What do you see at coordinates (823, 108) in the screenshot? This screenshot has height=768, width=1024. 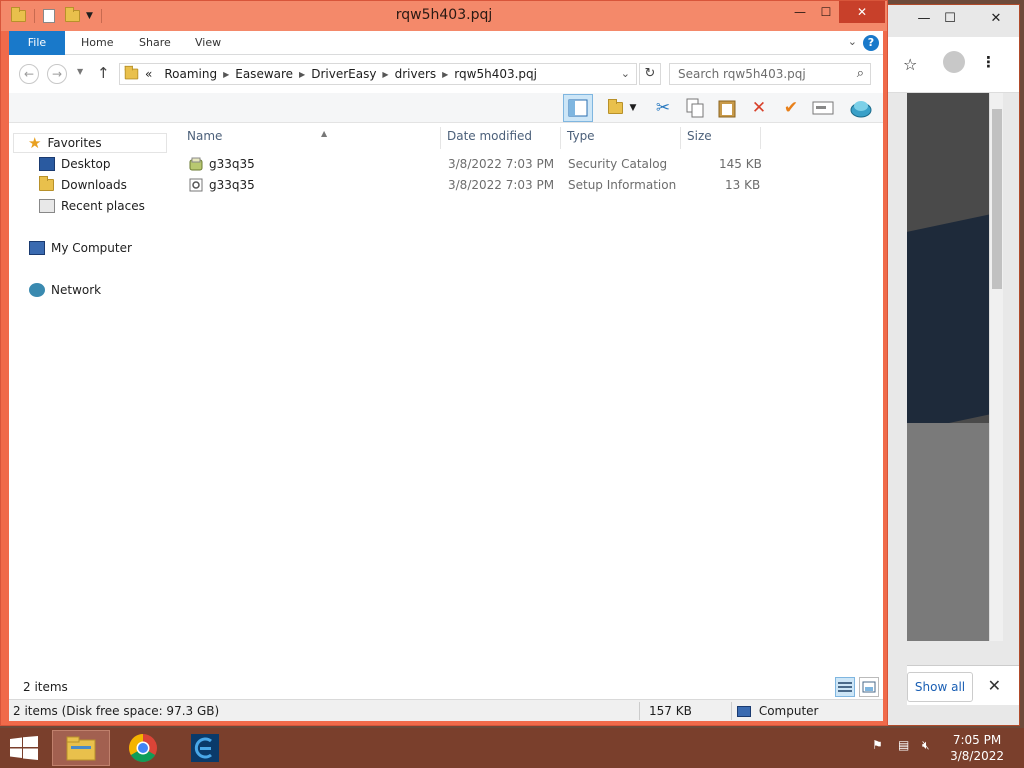 I see `rename-button` at bounding box center [823, 108].